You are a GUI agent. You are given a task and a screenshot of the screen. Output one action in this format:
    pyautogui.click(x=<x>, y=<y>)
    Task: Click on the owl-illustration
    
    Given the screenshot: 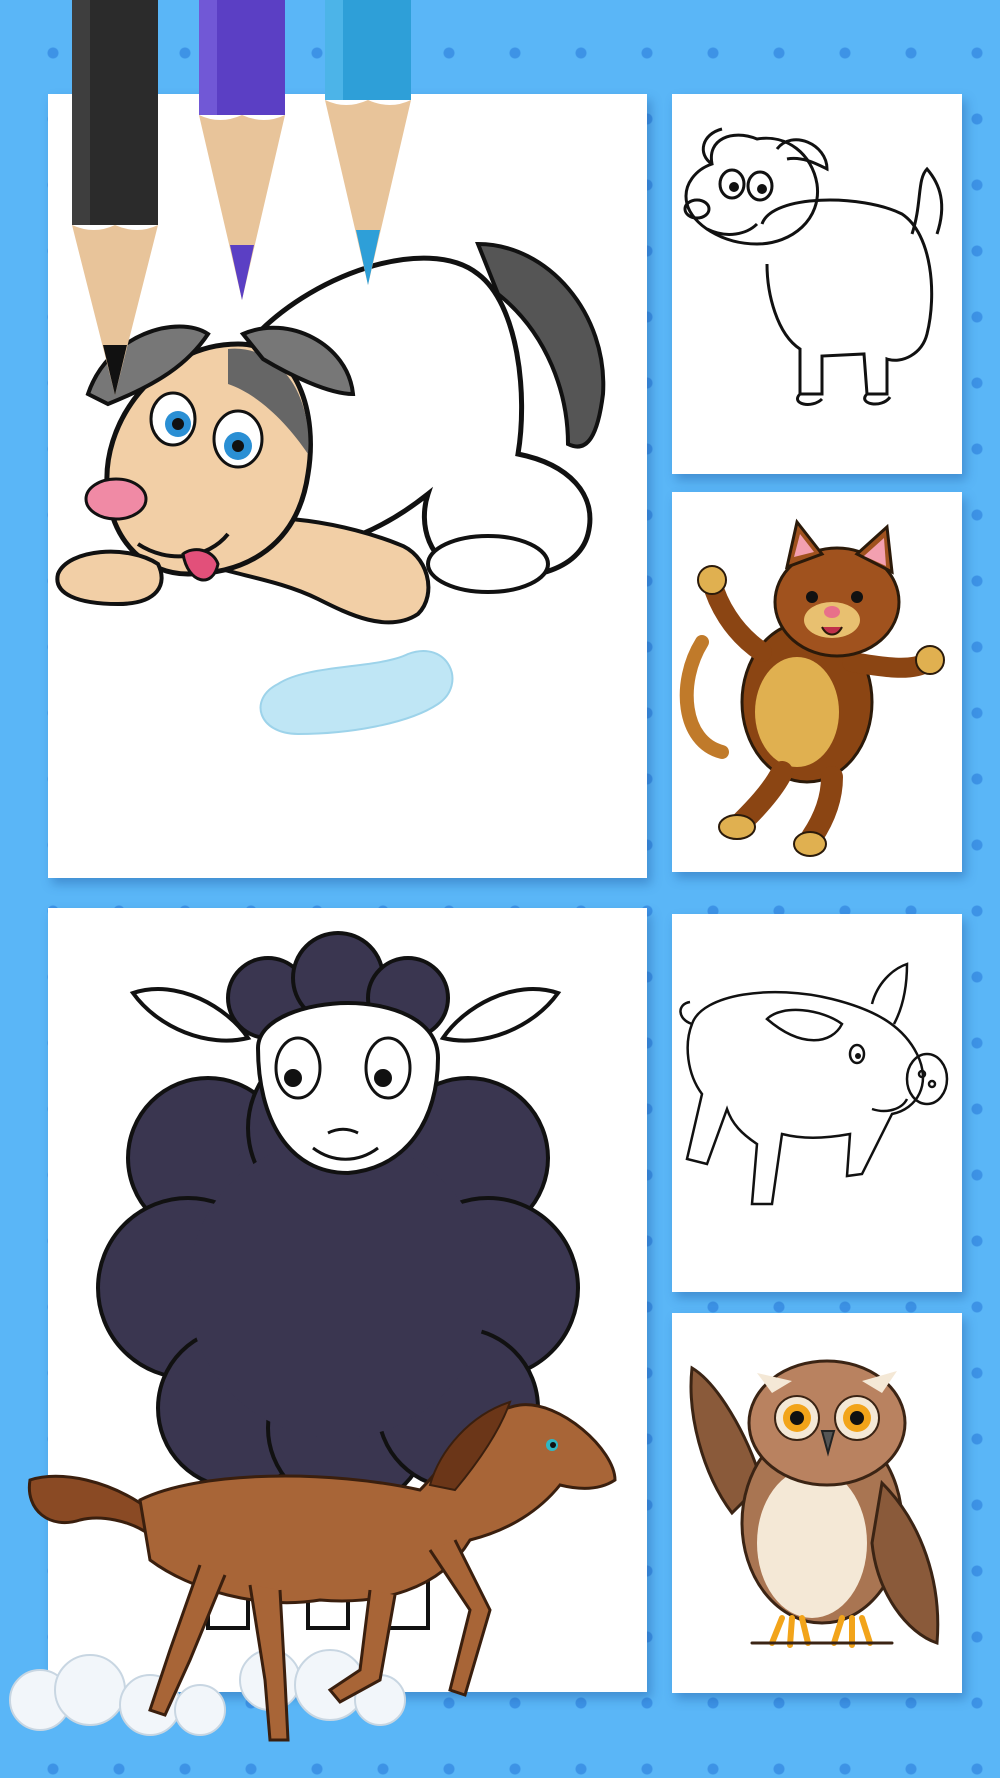 What is the action you would take?
    pyautogui.click(x=814, y=1503)
    